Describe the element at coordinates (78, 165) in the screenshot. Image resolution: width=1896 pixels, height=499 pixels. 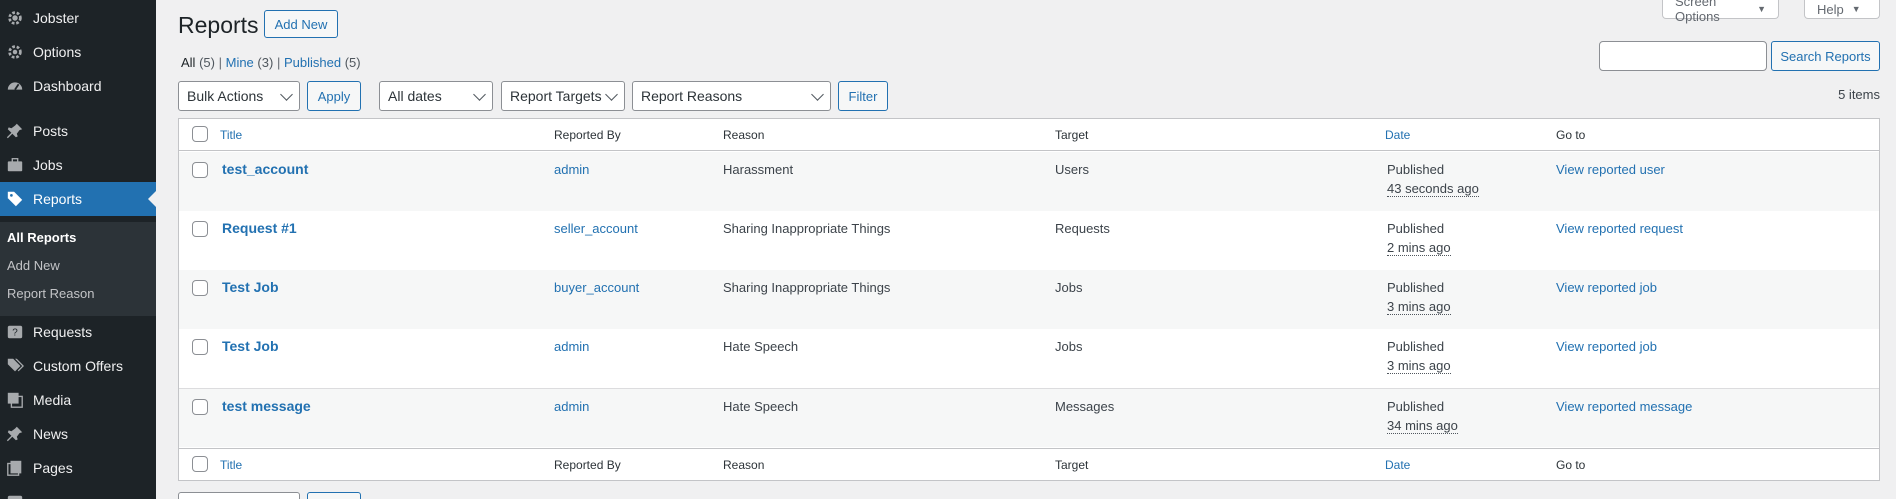
I see `sidebar-item-jobs: Jobs` at that location.